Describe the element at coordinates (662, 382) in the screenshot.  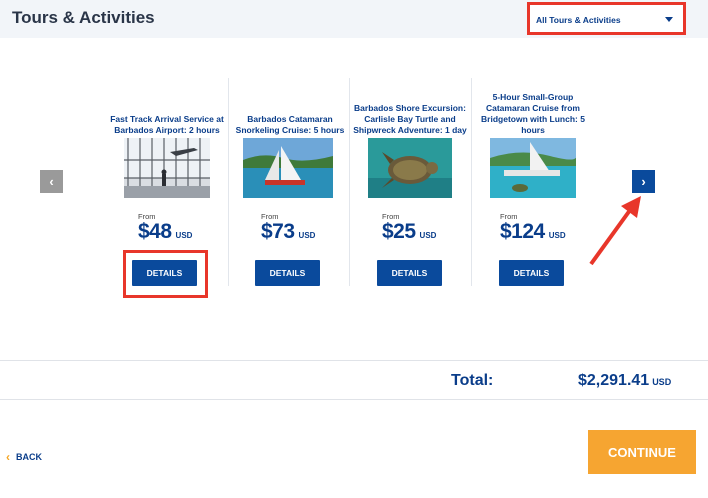
I see `total-currency: USD` at that location.